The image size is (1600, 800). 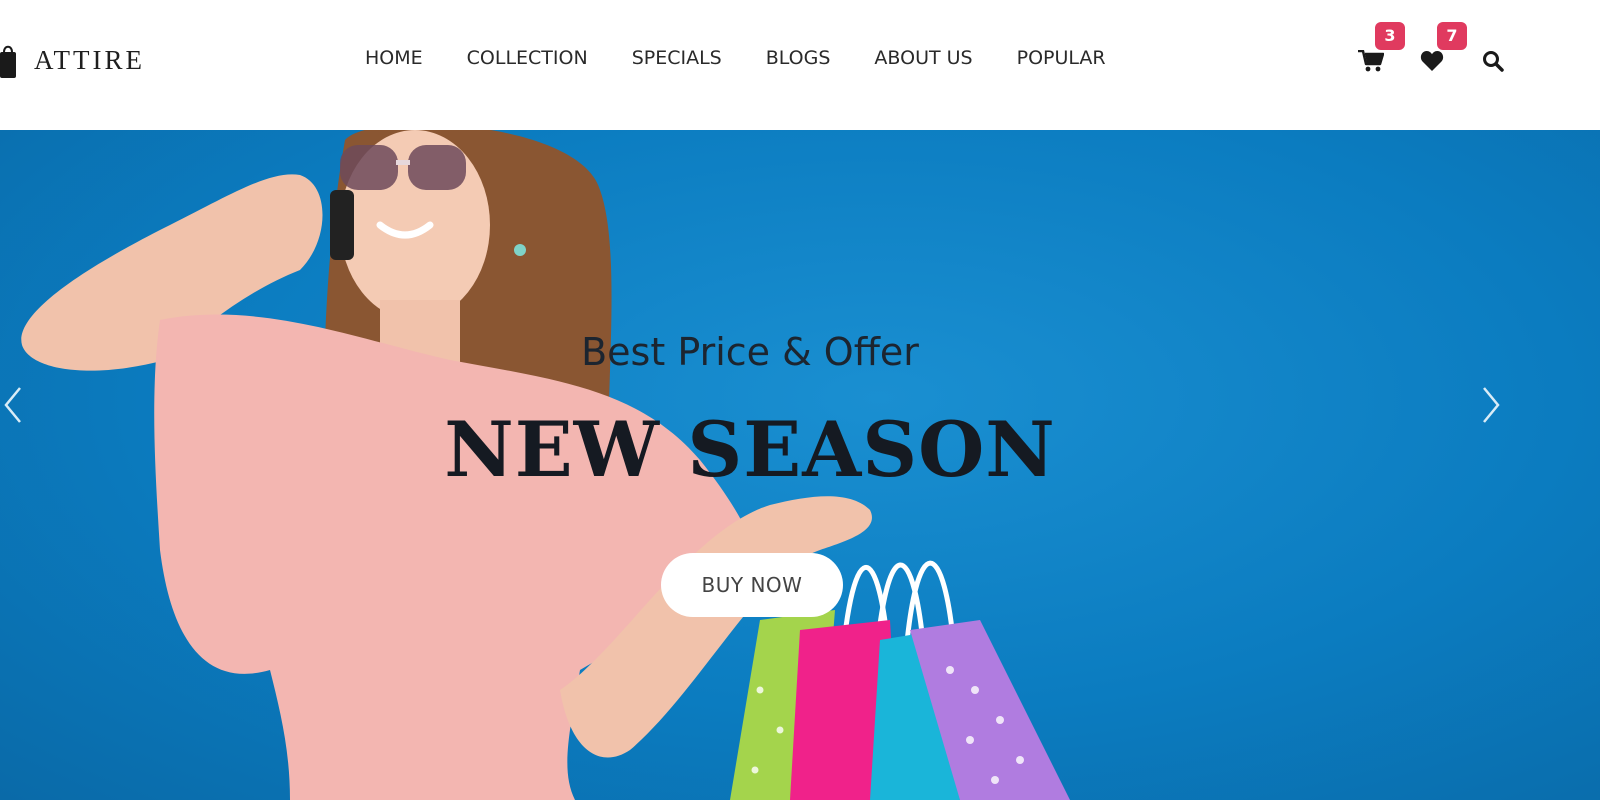 I want to click on nav-item-home: HOME, so click(x=394, y=58).